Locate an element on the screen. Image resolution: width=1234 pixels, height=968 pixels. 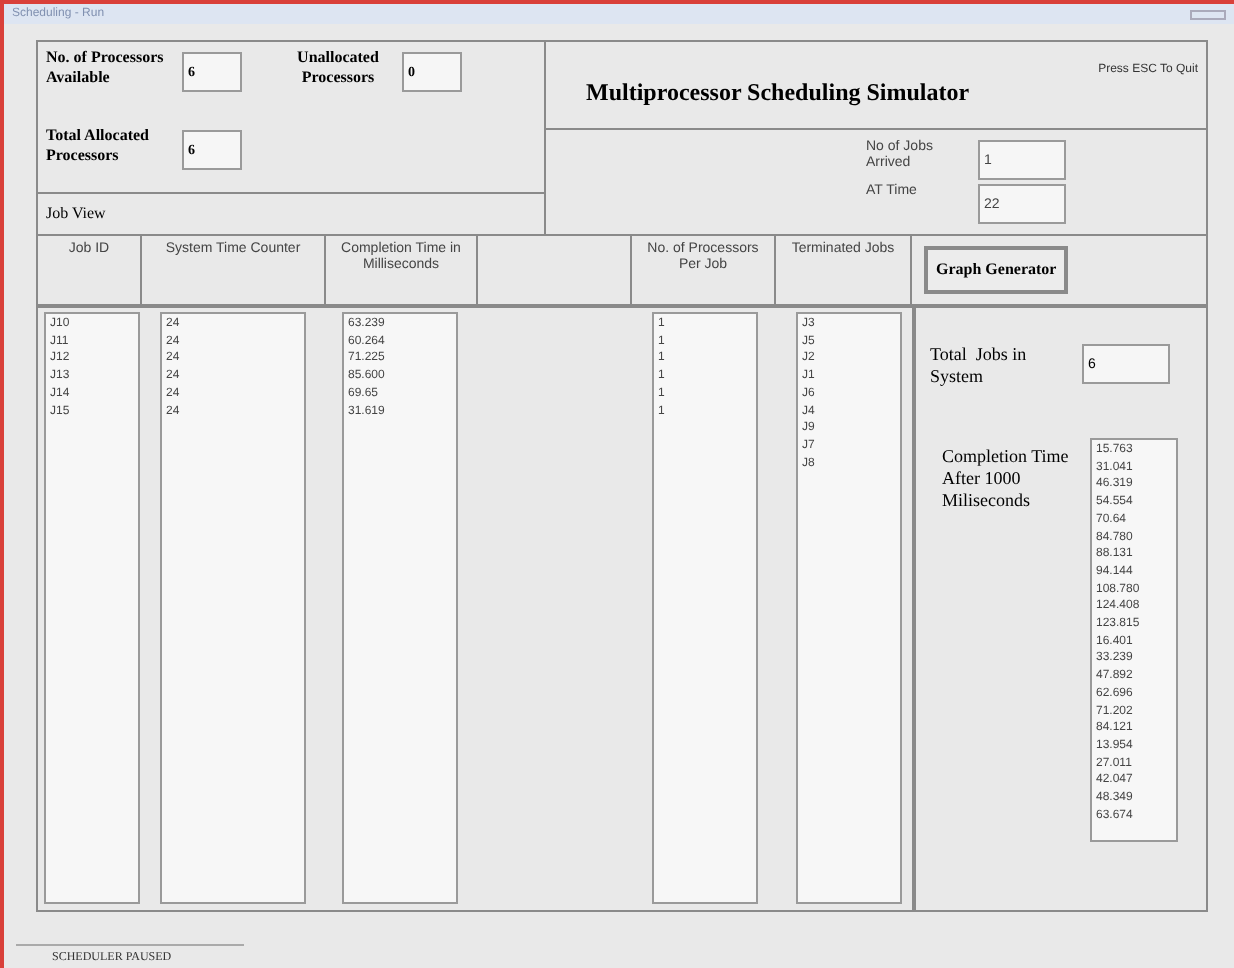
unallocated-label: Unallocated Processors is located at coordinates (338, 68).